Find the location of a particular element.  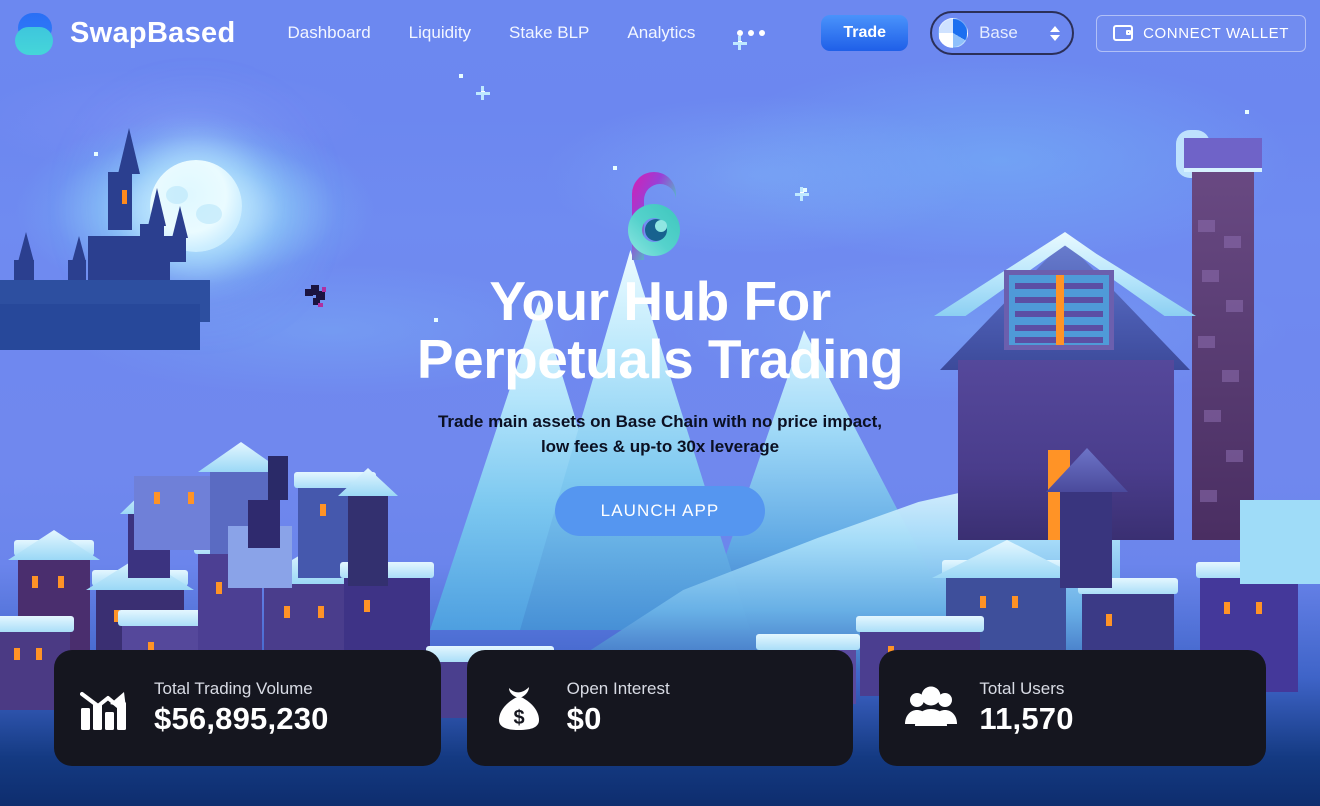

stat-text: Total Users 11,570 is located at coordinates (1026, 708).